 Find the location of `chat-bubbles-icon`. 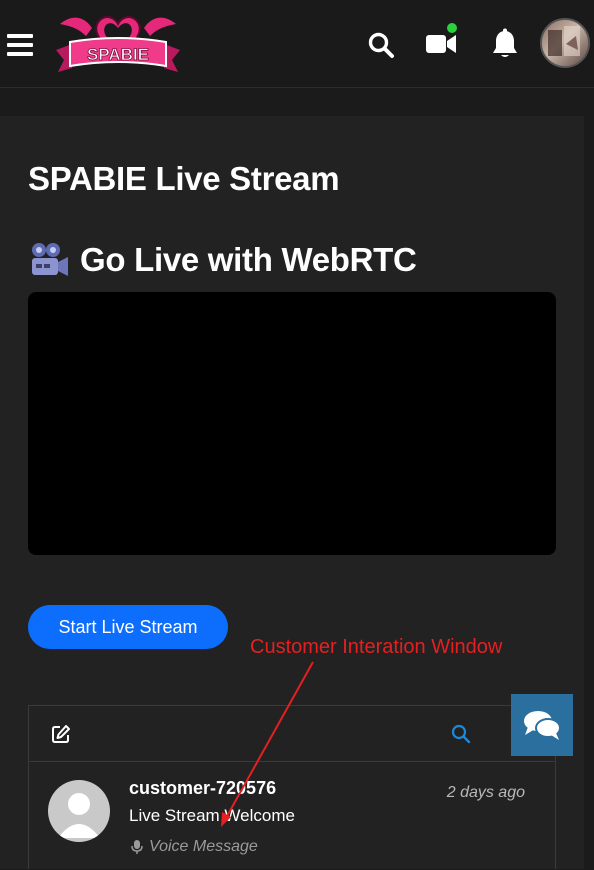

chat-bubbles-icon is located at coordinates (542, 725).